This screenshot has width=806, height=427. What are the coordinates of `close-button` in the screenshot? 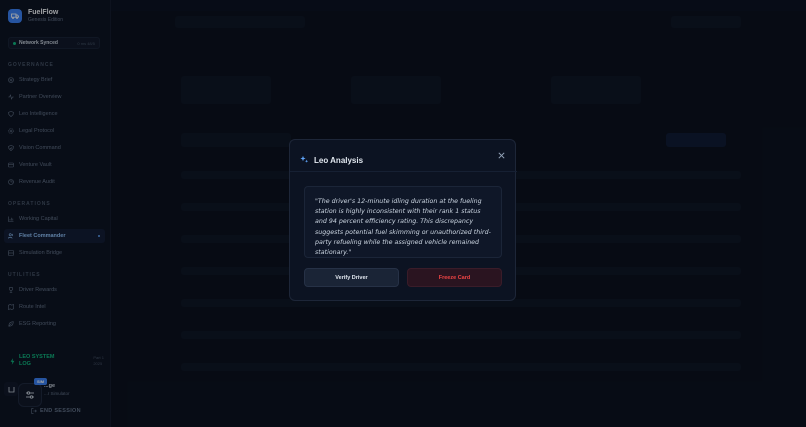 It's located at (501, 155).